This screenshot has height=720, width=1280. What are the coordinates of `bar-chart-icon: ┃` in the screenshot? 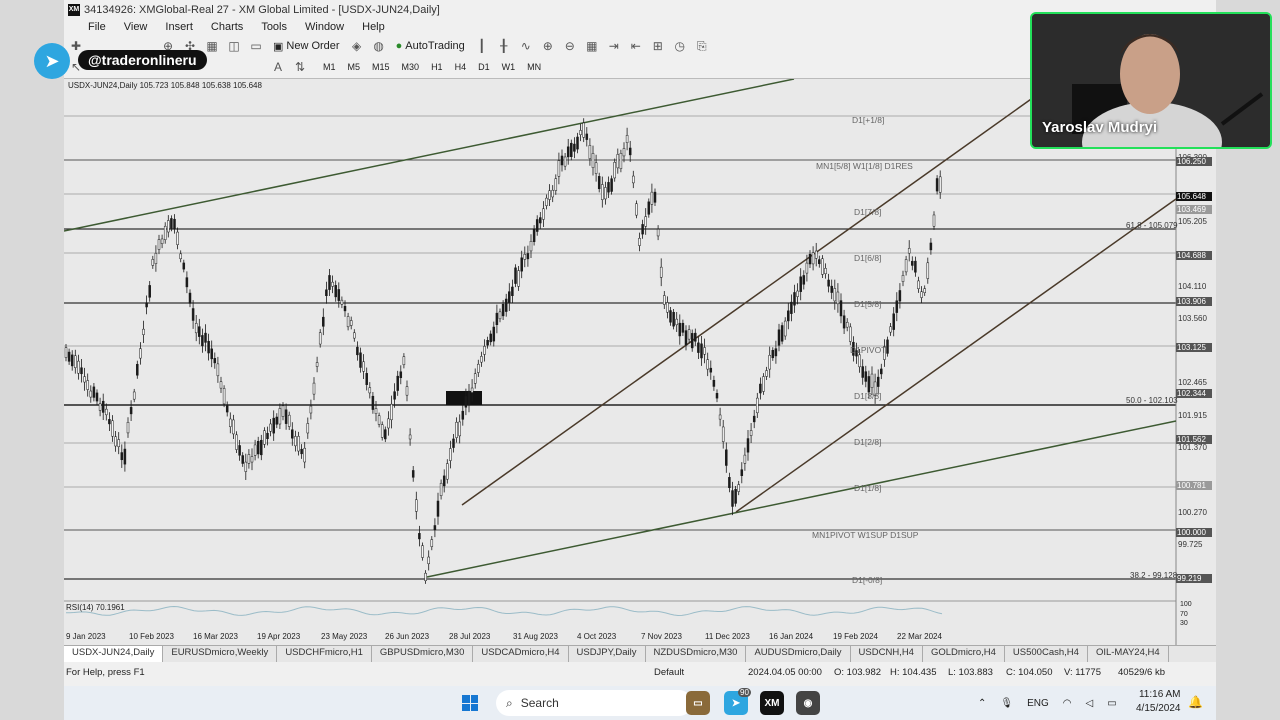 It's located at (482, 46).